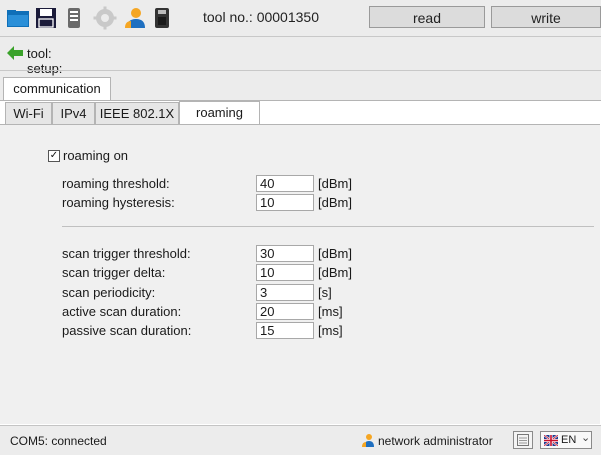 The image size is (601, 455). Describe the element at coordinates (219, 113) in the screenshot. I see `tab-roaming: roaming` at that location.